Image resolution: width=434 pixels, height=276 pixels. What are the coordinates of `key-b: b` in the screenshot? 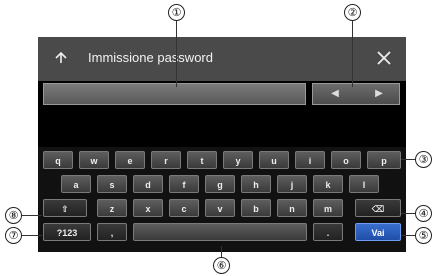 It's located at (256, 208).